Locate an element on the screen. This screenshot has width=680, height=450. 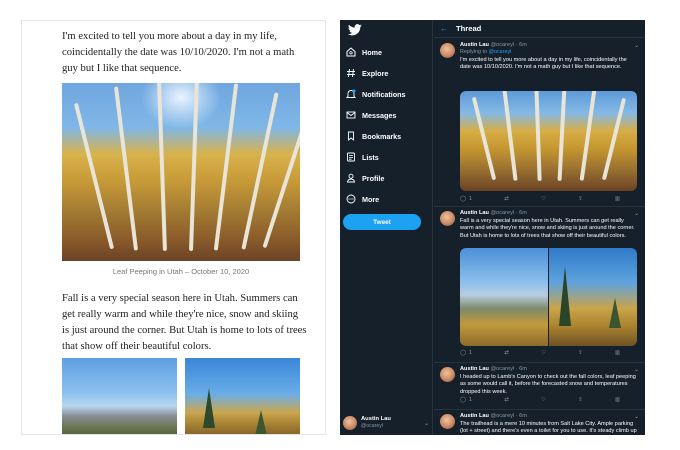
person-icon is located at coordinates (351, 178).